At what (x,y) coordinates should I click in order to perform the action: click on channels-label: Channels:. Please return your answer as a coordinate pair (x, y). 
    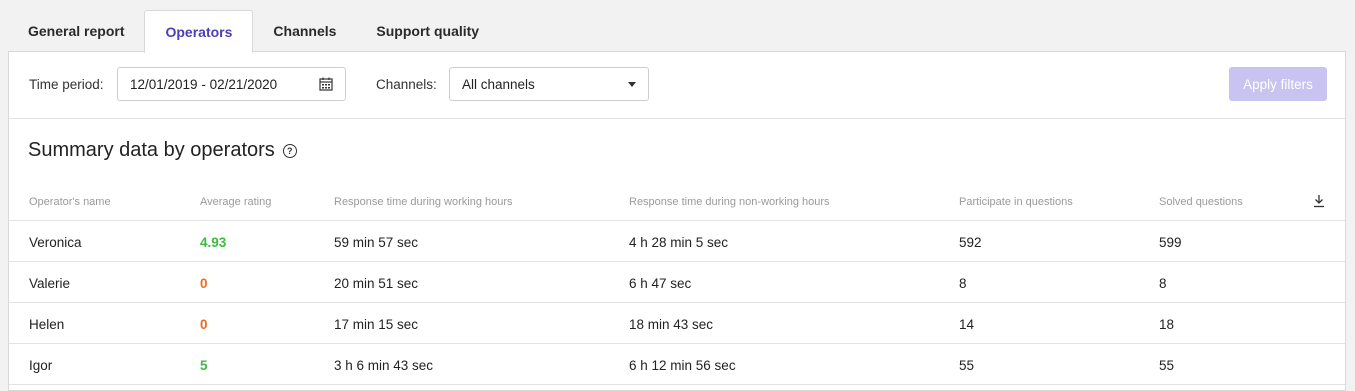
    Looking at the image, I should click on (406, 84).